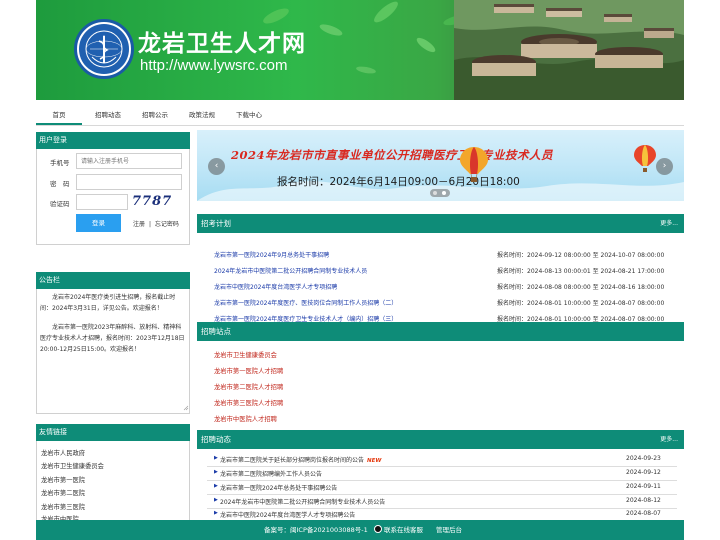  I want to click on nav-recruitment-public: 招聘公示, so click(155, 115).